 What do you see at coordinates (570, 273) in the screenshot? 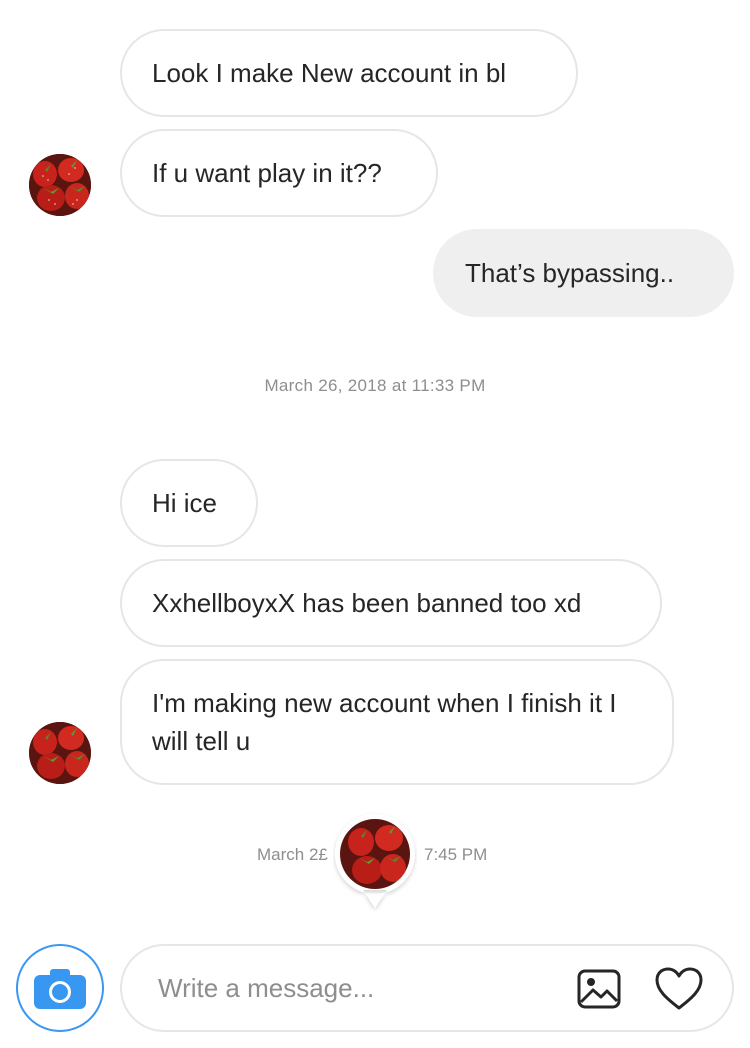
I see `message-text: That’s bypassing..` at bounding box center [570, 273].